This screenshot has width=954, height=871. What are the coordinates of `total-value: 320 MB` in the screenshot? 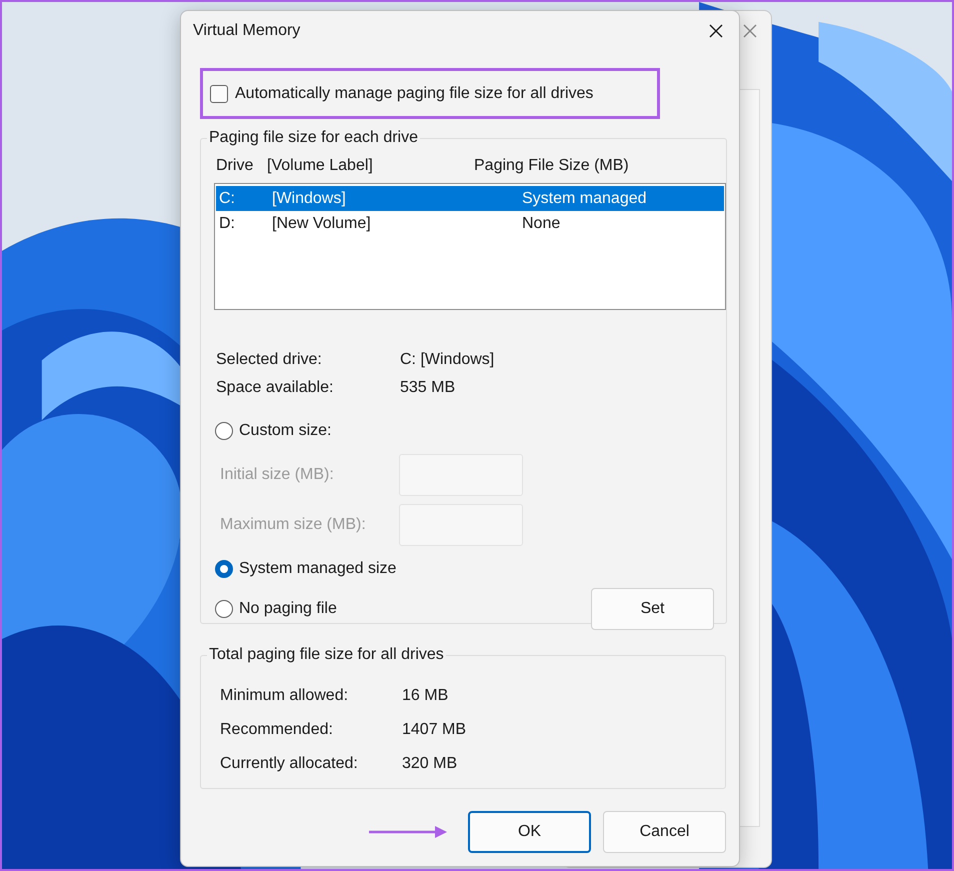 It's located at (430, 764).